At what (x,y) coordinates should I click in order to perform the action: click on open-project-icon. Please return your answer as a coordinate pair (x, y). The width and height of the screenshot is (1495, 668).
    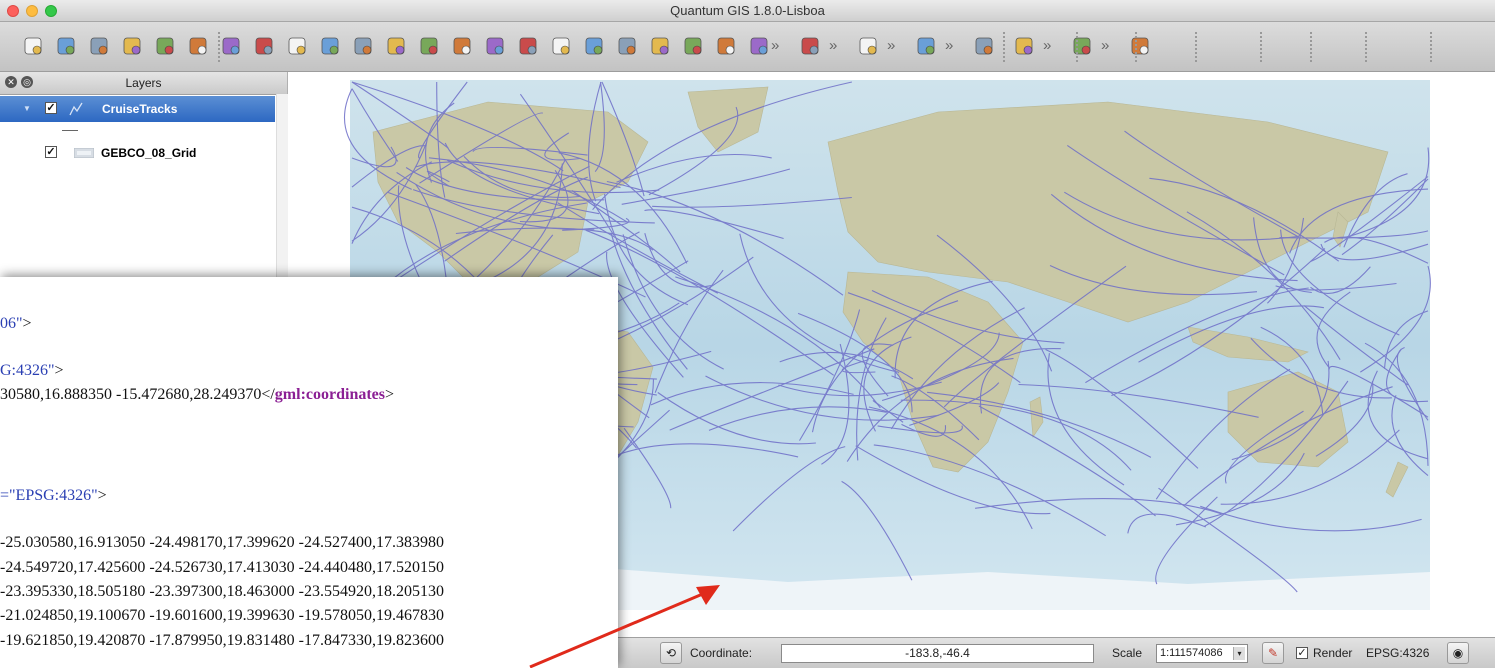
    Looking at the image, I should click on (66, 46).